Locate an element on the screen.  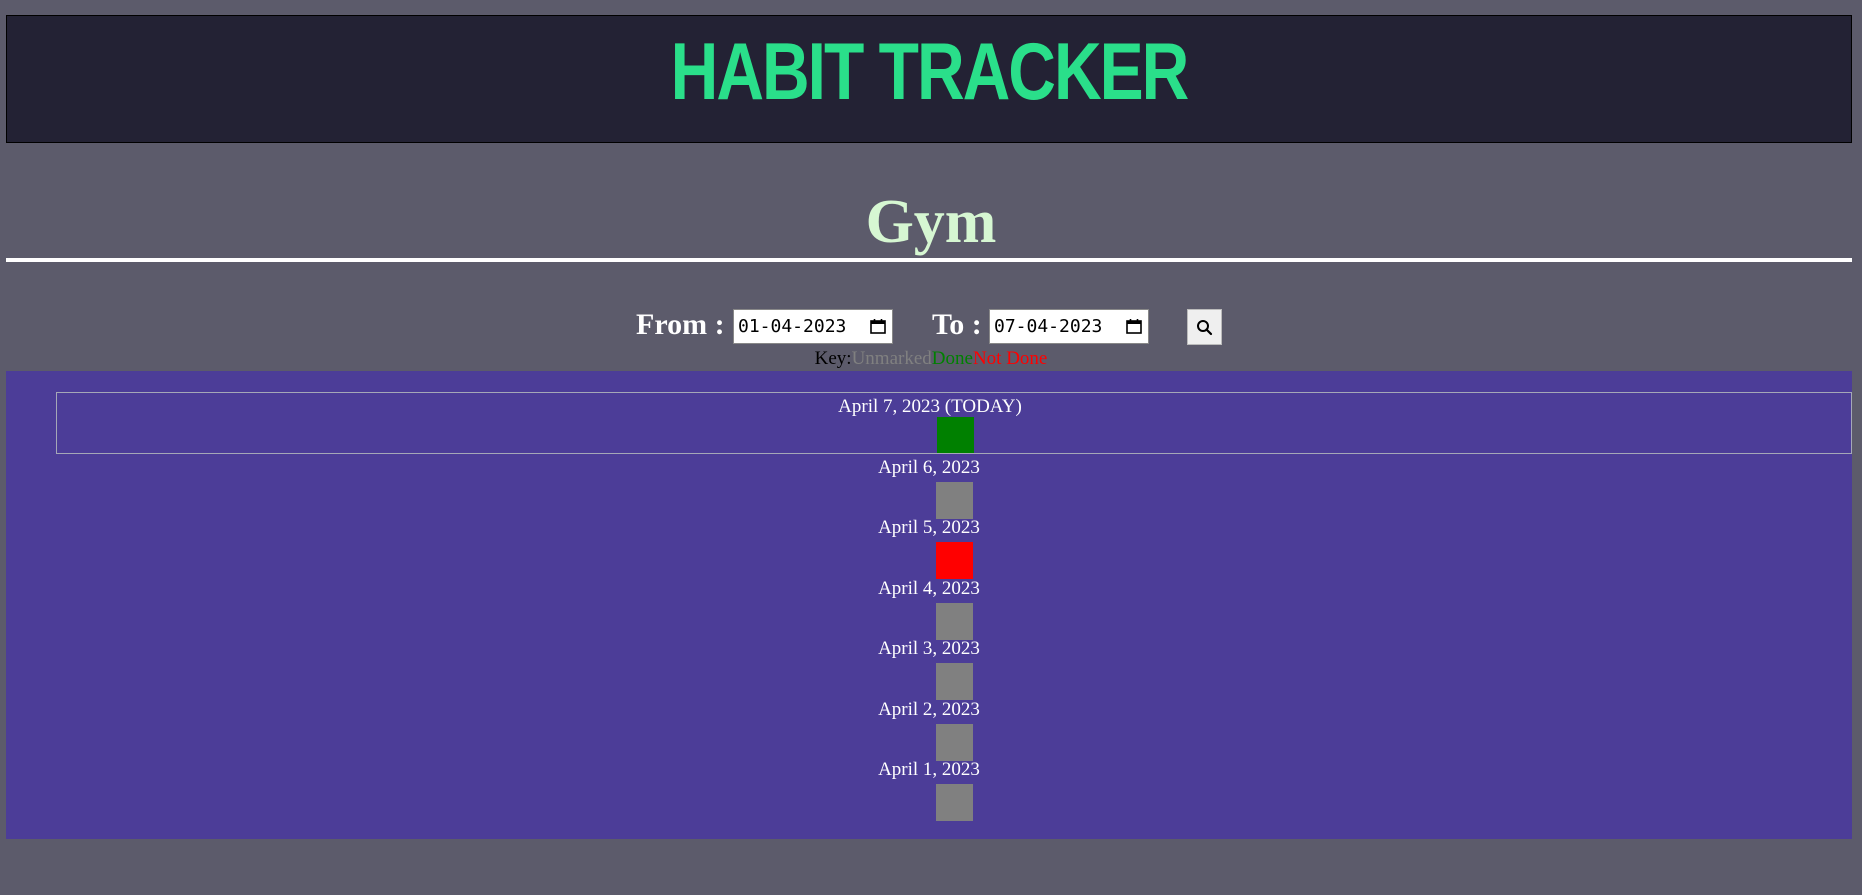
date-filter: From : 01-04-2023 To : 07-04-2023 is located at coordinates (931, 325).